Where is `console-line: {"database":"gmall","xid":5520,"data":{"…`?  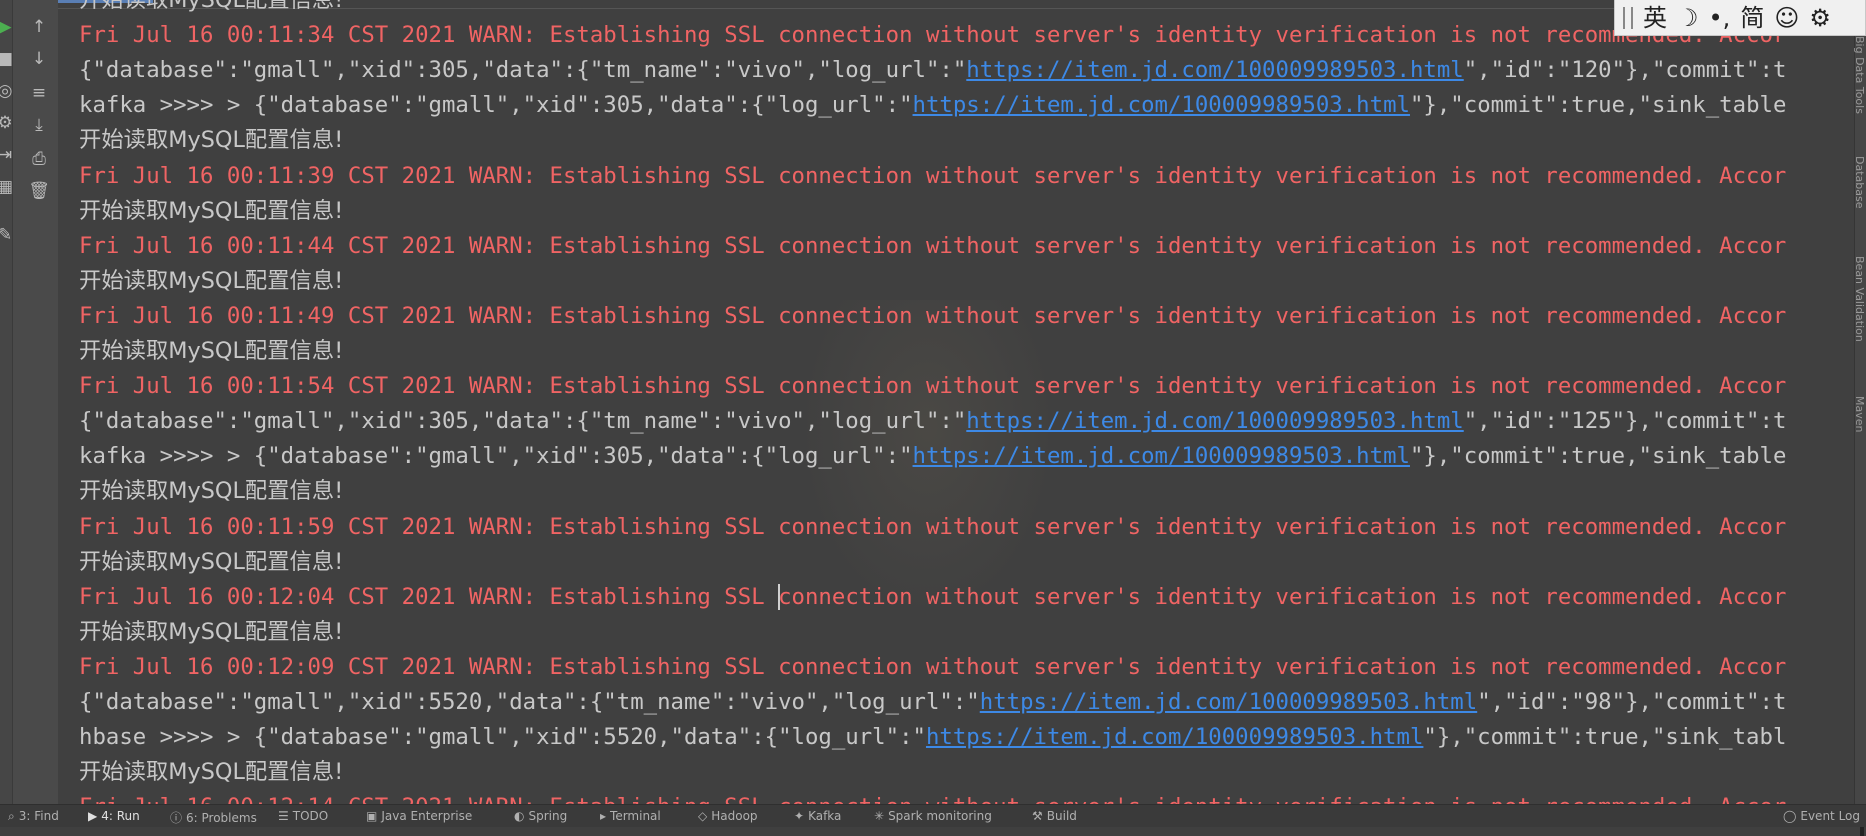 console-line: {"database":"gmall","xid":5520,"data":{"… is located at coordinates (932, 702).